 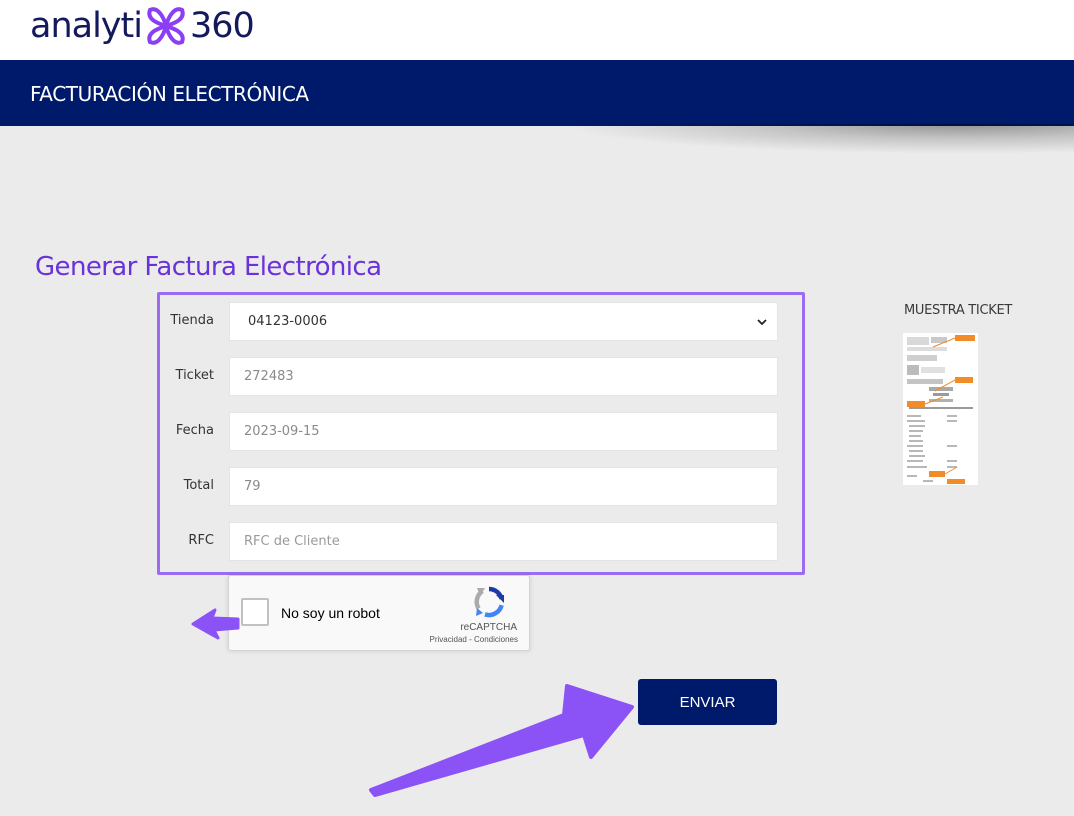 I want to click on fecha-input: 2023-09-15, so click(x=503, y=431).